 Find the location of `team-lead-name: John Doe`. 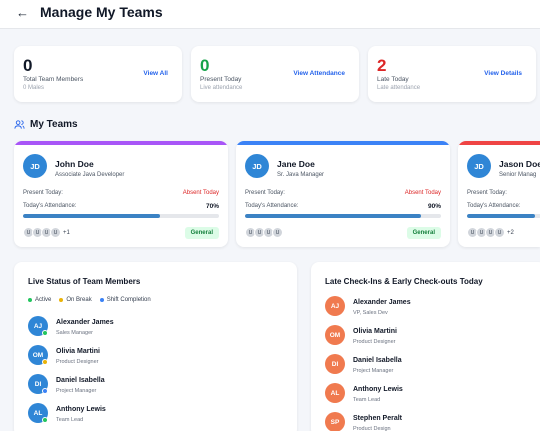

team-lead-name: John Doe is located at coordinates (74, 164).